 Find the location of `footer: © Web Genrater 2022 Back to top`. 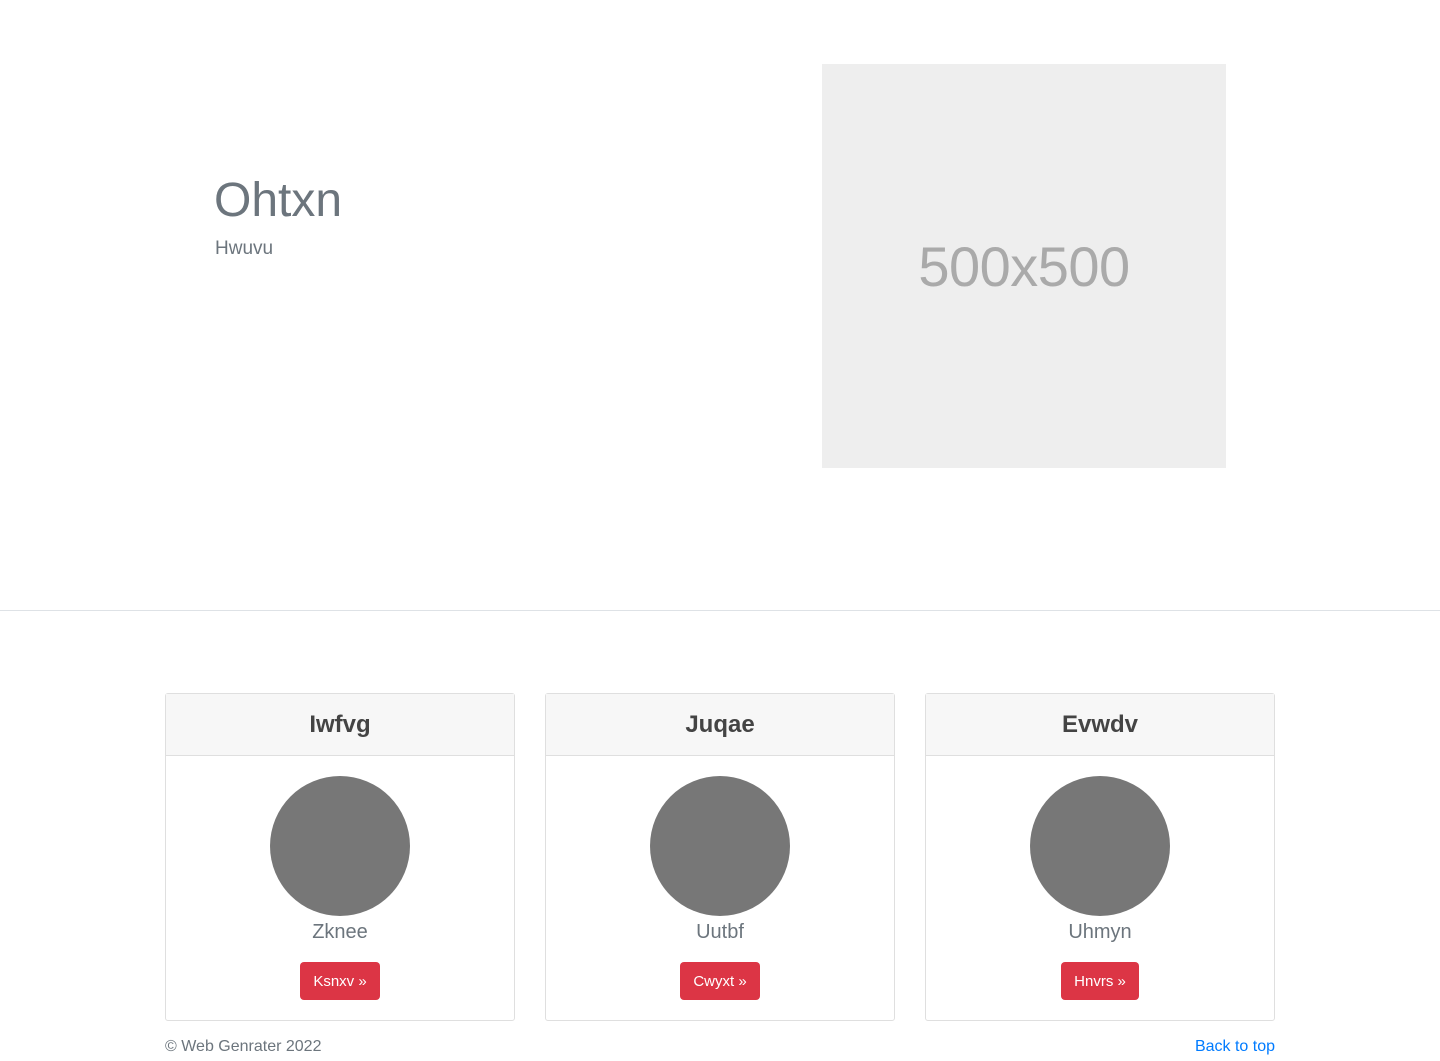

footer: © Web Genrater 2022 Back to top is located at coordinates (720, 1047).